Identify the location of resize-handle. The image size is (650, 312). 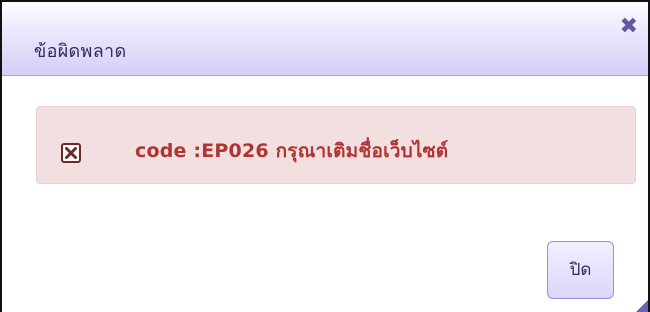
(642, 306).